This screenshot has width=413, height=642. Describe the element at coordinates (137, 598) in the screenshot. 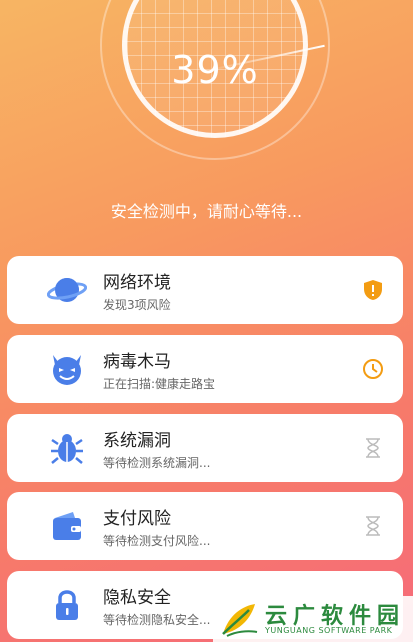

I see `check-title: 隐私安全` at that location.